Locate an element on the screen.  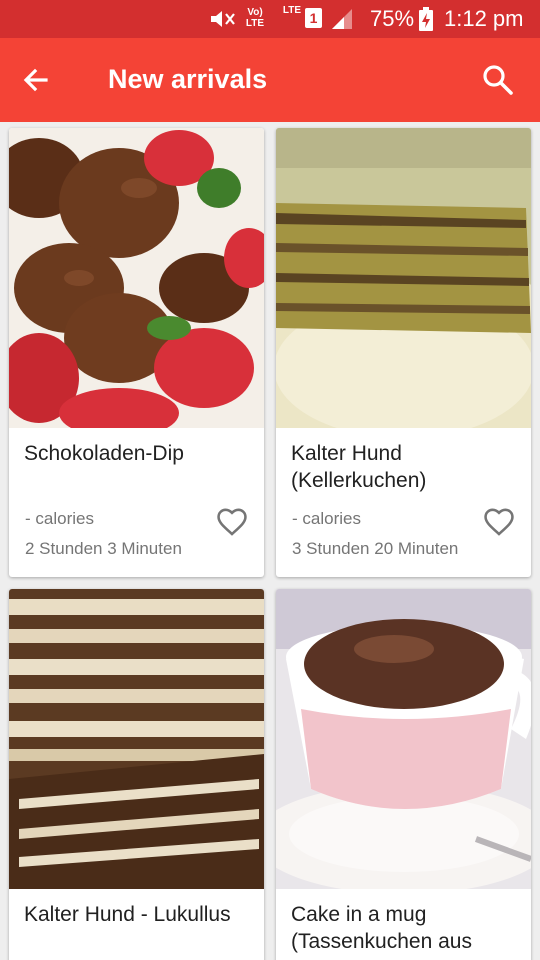
layered-cake-photo is located at coordinates (403, 278).